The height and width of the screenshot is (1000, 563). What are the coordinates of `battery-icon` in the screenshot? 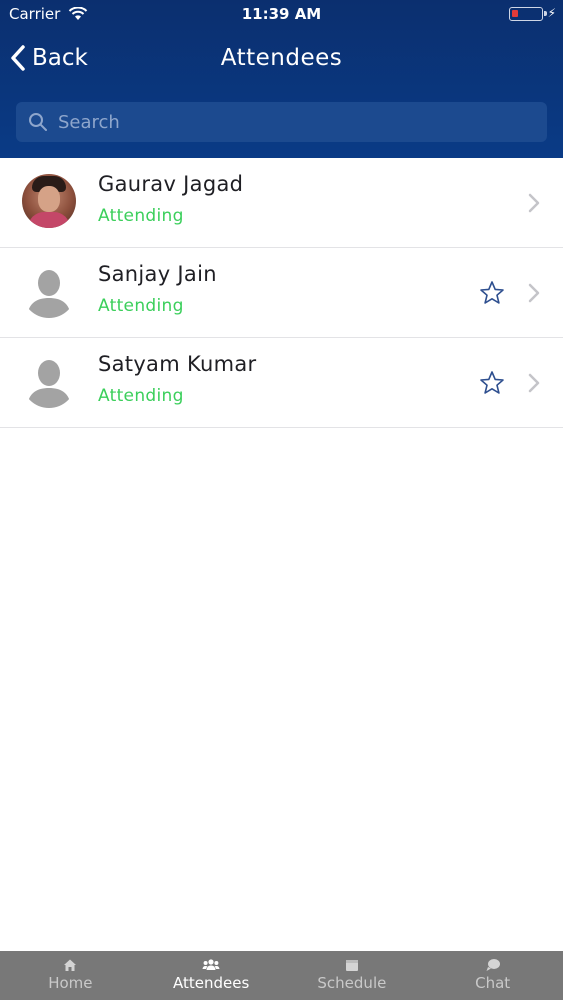 It's located at (528, 14).